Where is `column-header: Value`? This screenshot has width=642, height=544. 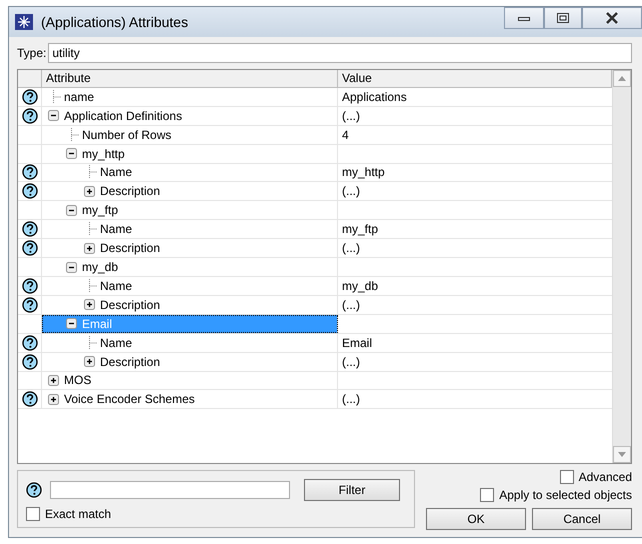
column-header: Value is located at coordinates (475, 79).